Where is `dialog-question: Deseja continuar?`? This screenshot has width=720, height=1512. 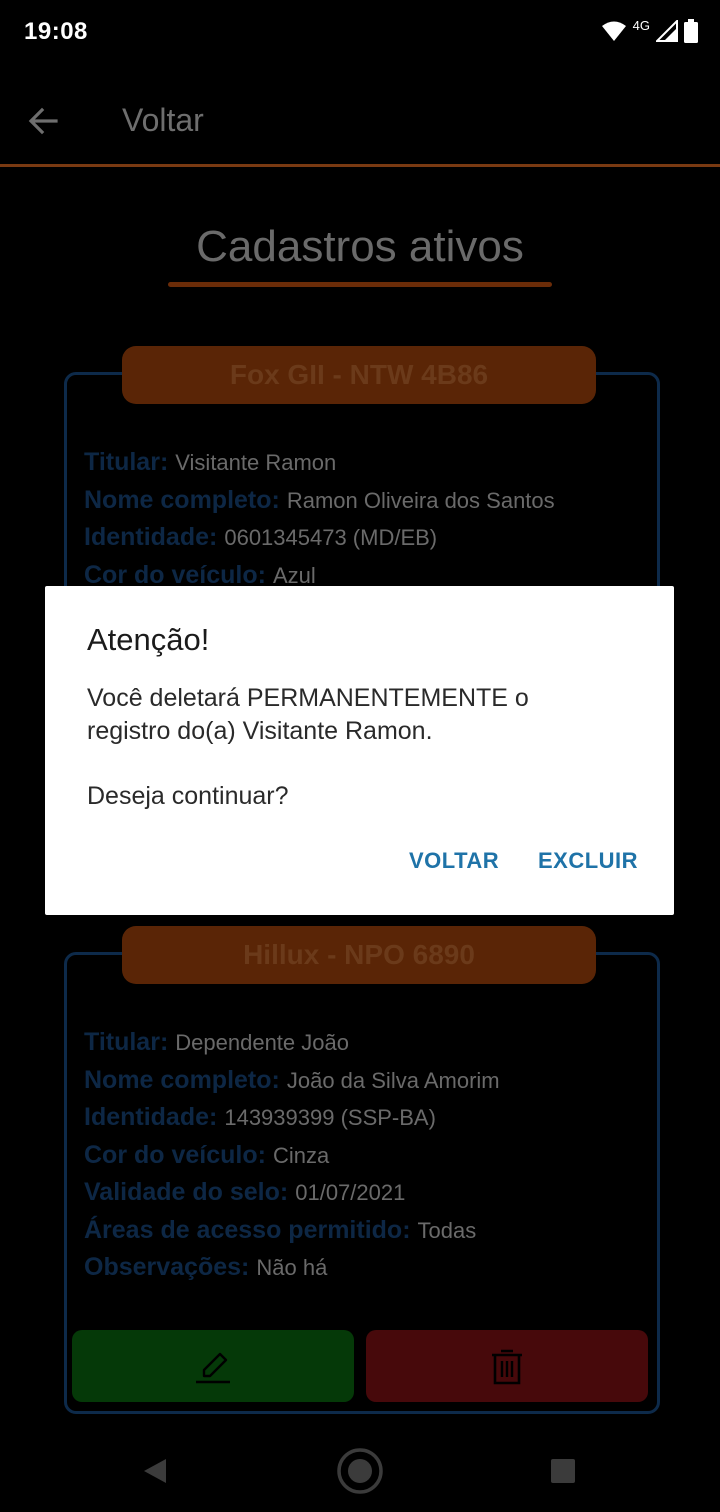 dialog-question: Deseja continuar? is located at coordinates (188, 796).